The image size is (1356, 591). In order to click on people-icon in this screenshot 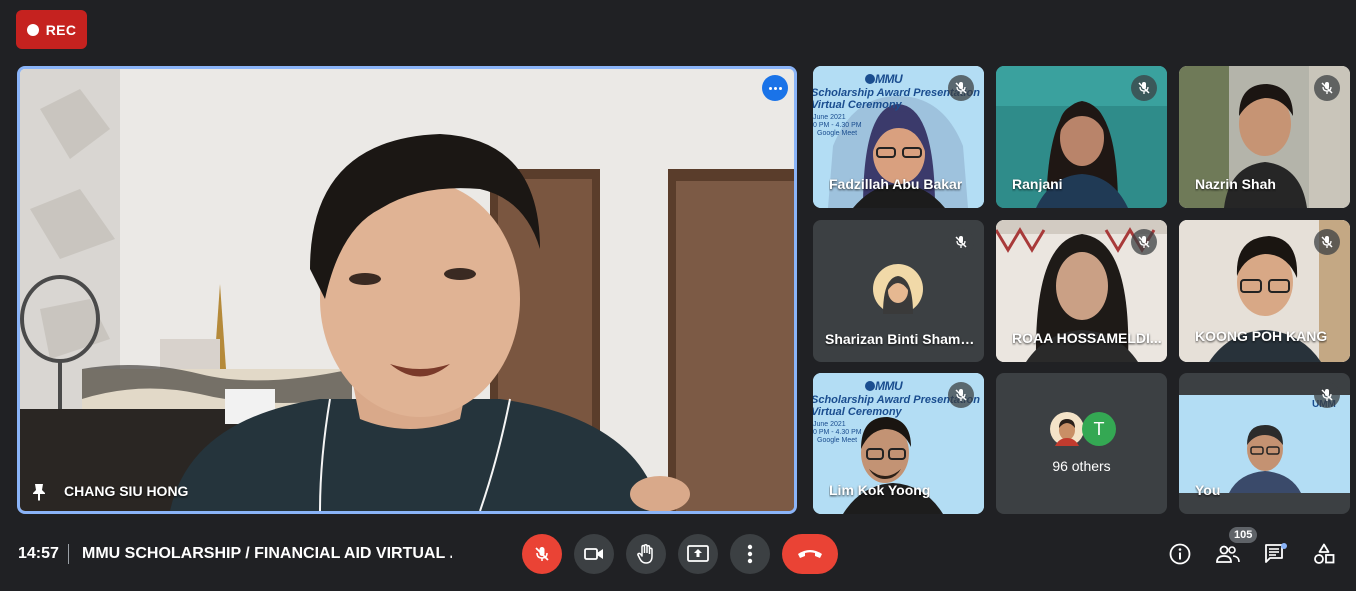, I will do `click(1228, 554)`.